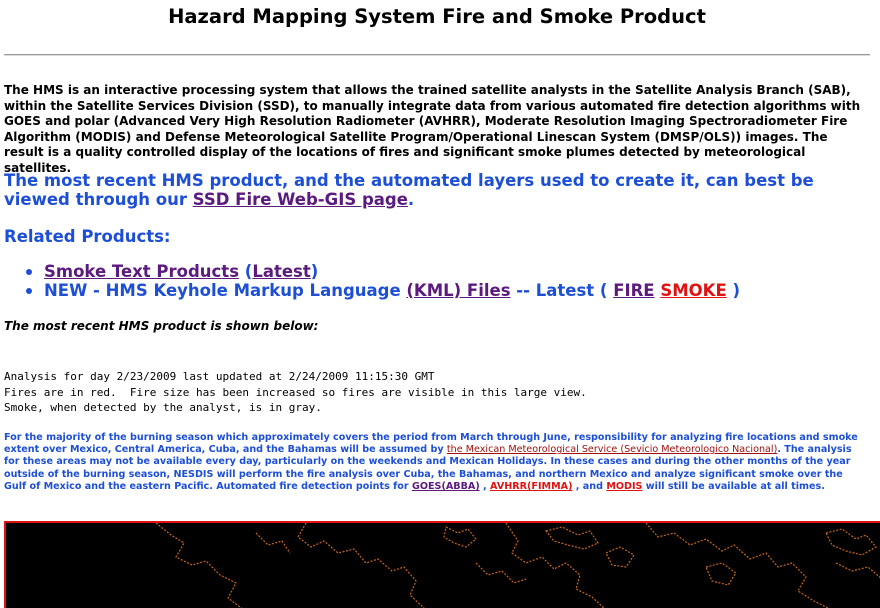 Image resolution: width=880 pixels, height=608 pixels. I want to click on ssd-fire-web-gis-link: SSD Fire Web-GIS page, so click(300, 199).